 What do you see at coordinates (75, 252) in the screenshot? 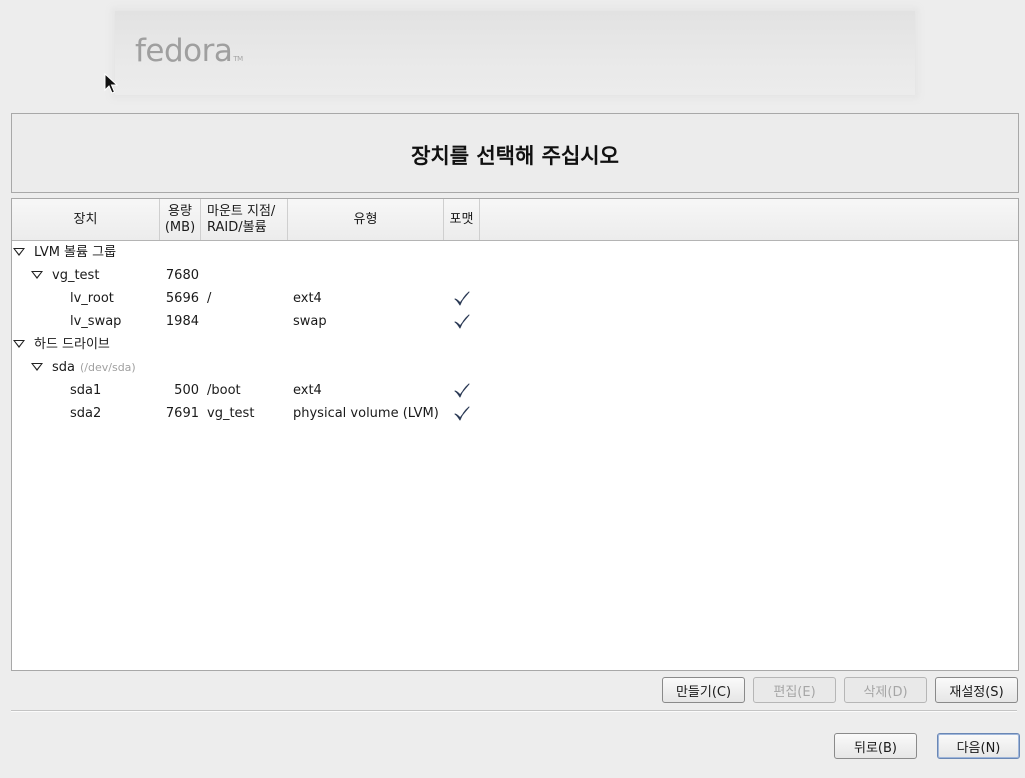
I see `device-name: LVM 볼륨 그룹` at bounding box center [75, 252].